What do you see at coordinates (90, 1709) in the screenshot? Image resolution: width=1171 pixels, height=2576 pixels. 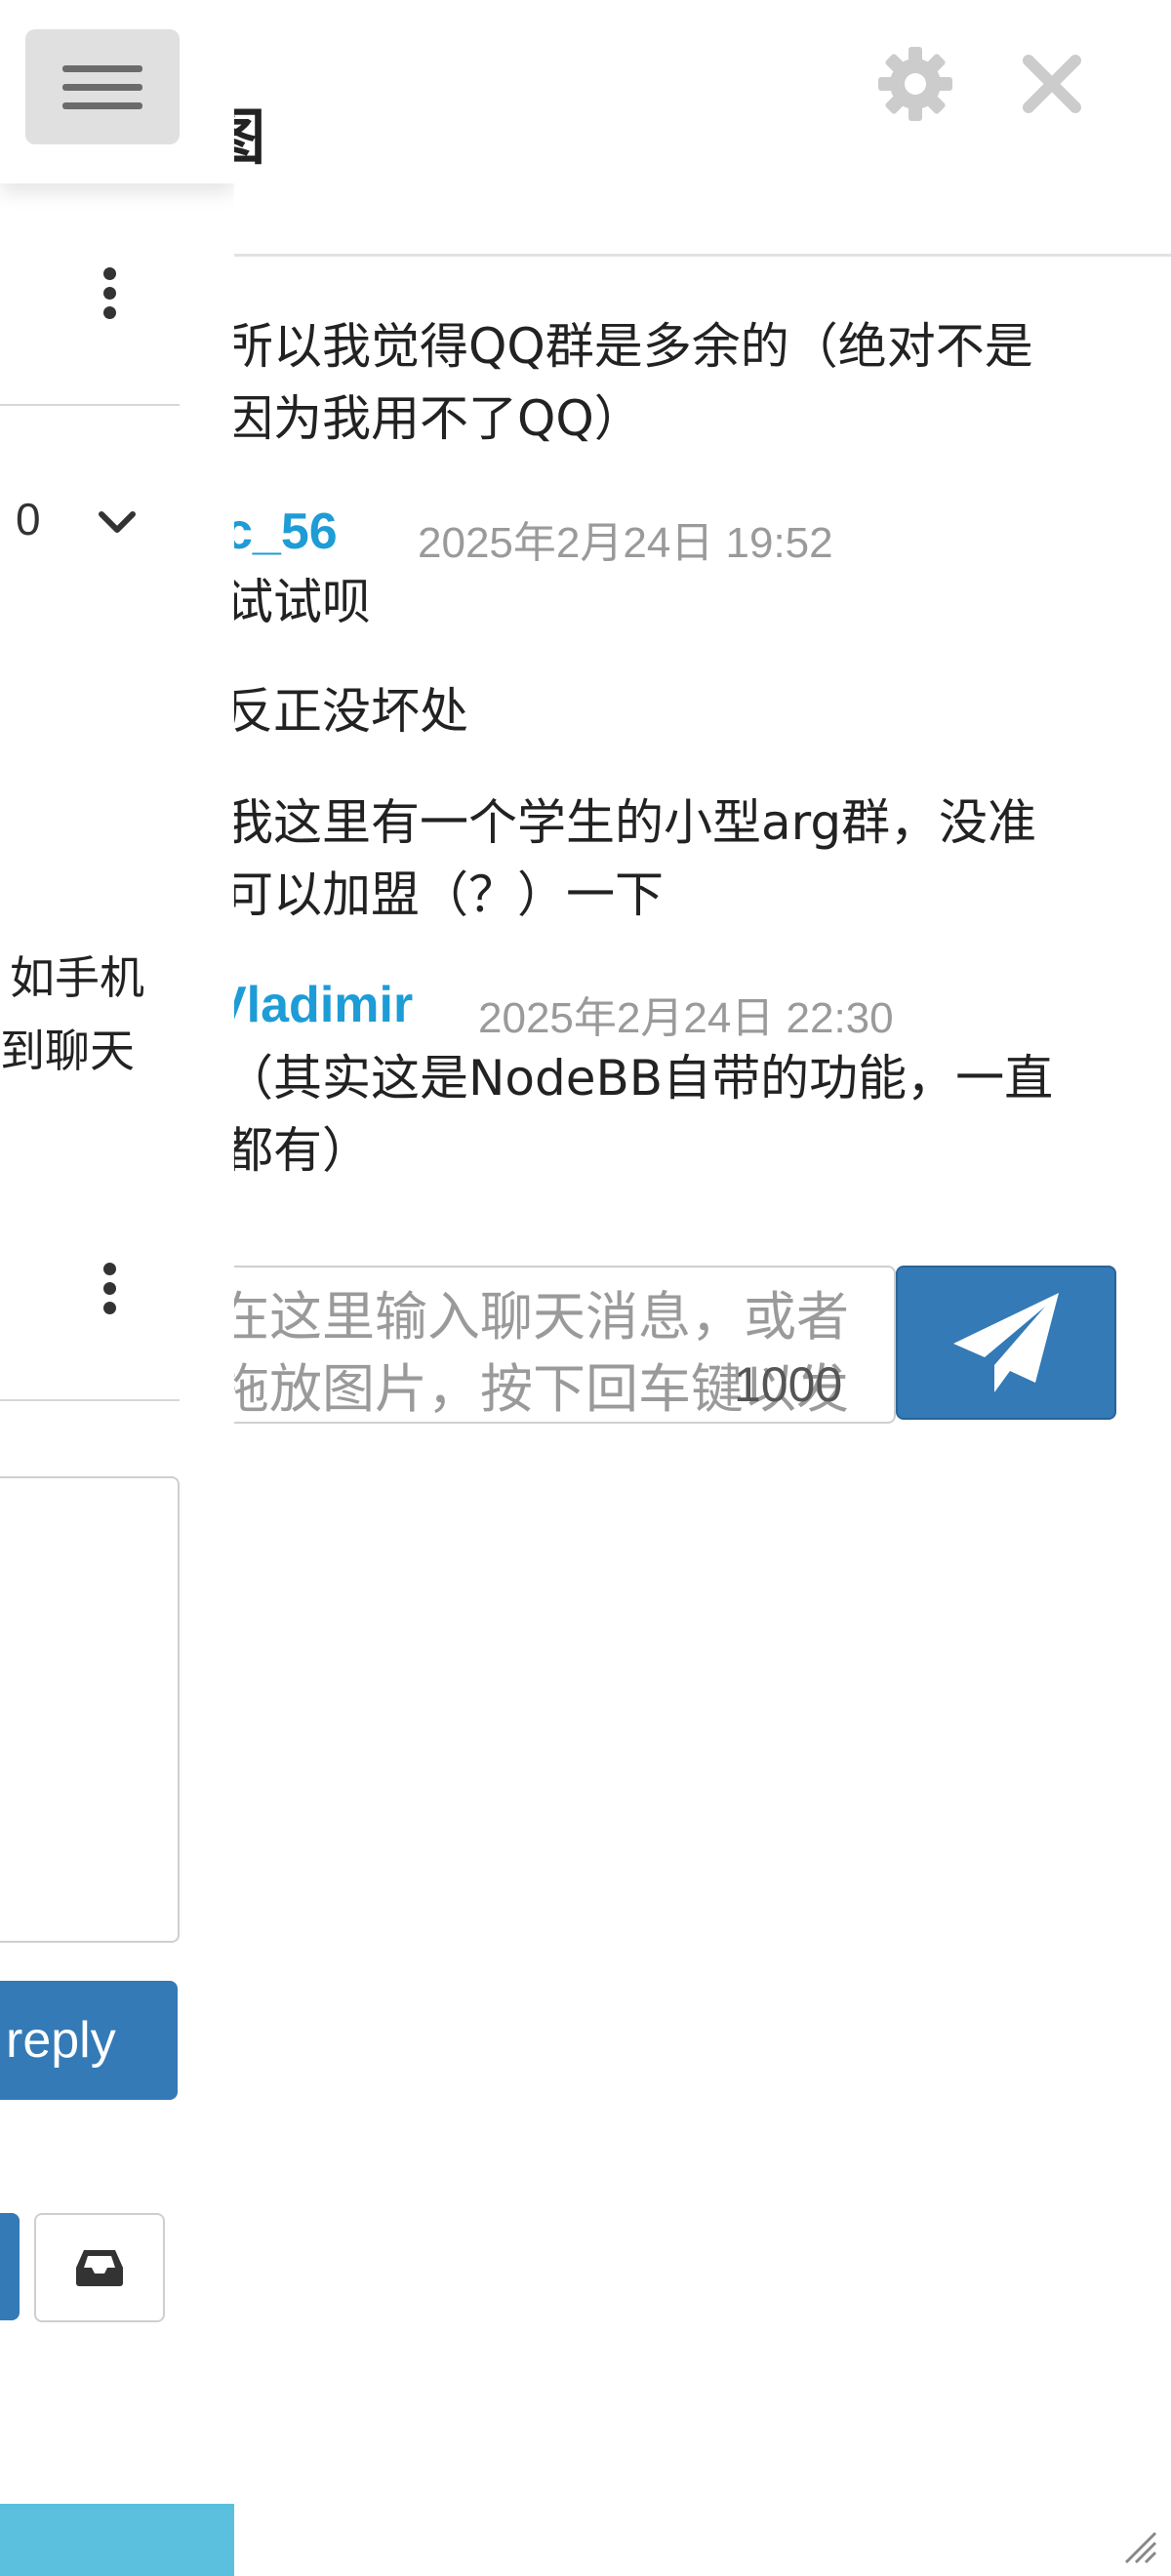 I see `reply-textarea` at bounding box center [90, 1709].